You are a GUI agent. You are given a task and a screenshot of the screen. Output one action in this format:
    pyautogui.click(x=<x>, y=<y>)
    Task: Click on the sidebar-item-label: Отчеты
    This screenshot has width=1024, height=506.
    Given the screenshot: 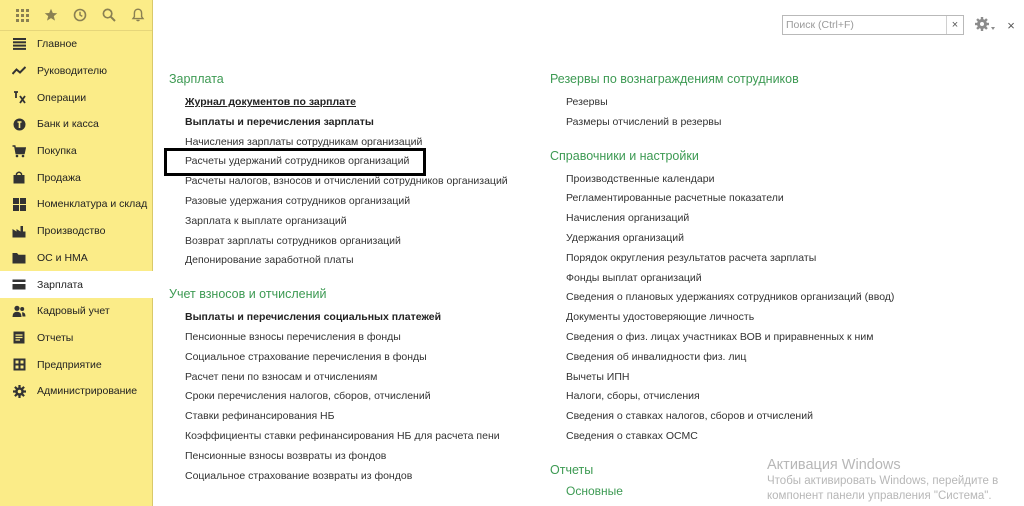 What is the action you would take?
    pyautogui.click(x=55, y=337)
    